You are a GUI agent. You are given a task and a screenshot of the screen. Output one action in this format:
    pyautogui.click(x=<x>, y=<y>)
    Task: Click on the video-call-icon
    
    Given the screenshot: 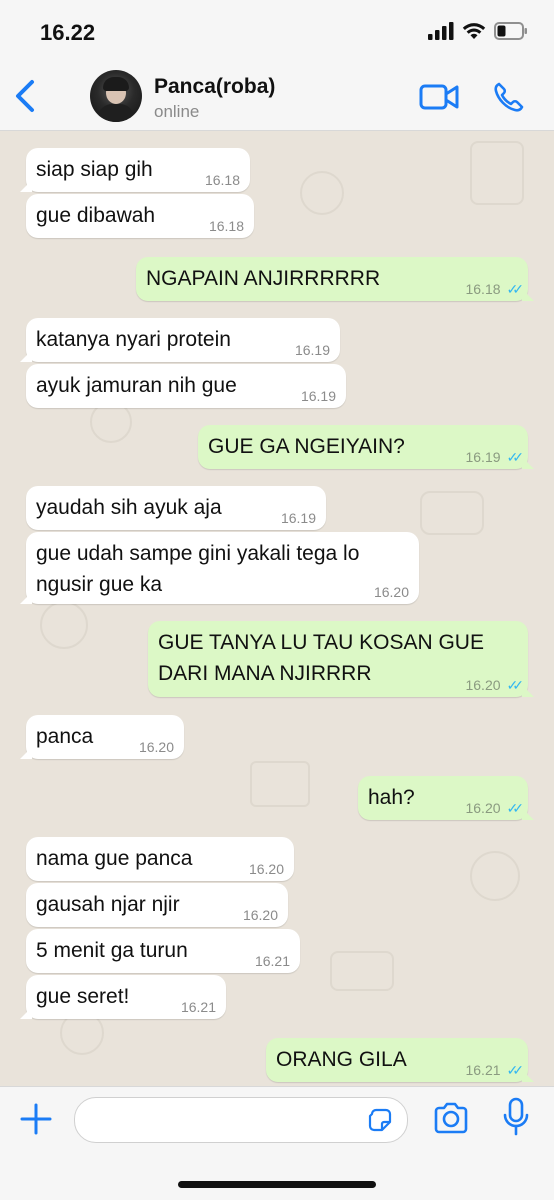 What is the action you would take?
    pyautogui.click(x=439, y=97)
    